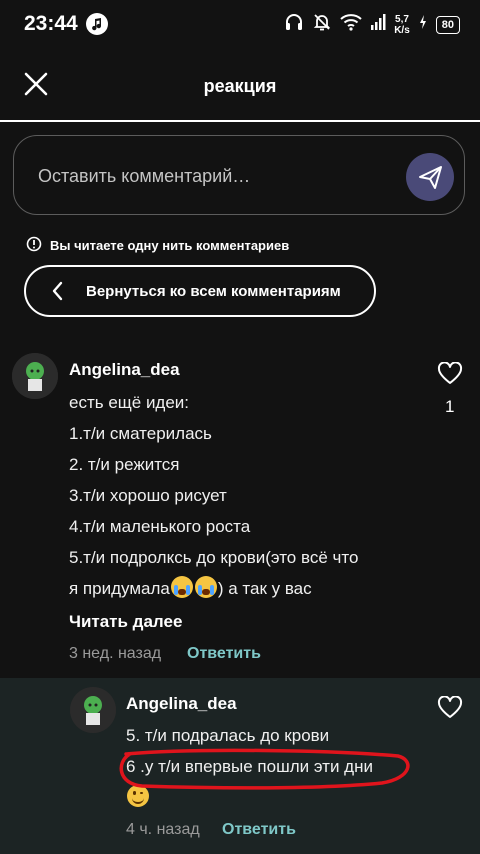  Describe the element at coordinates (51, 23) in the screenshot. I see `status-time: 23:44` at that location.